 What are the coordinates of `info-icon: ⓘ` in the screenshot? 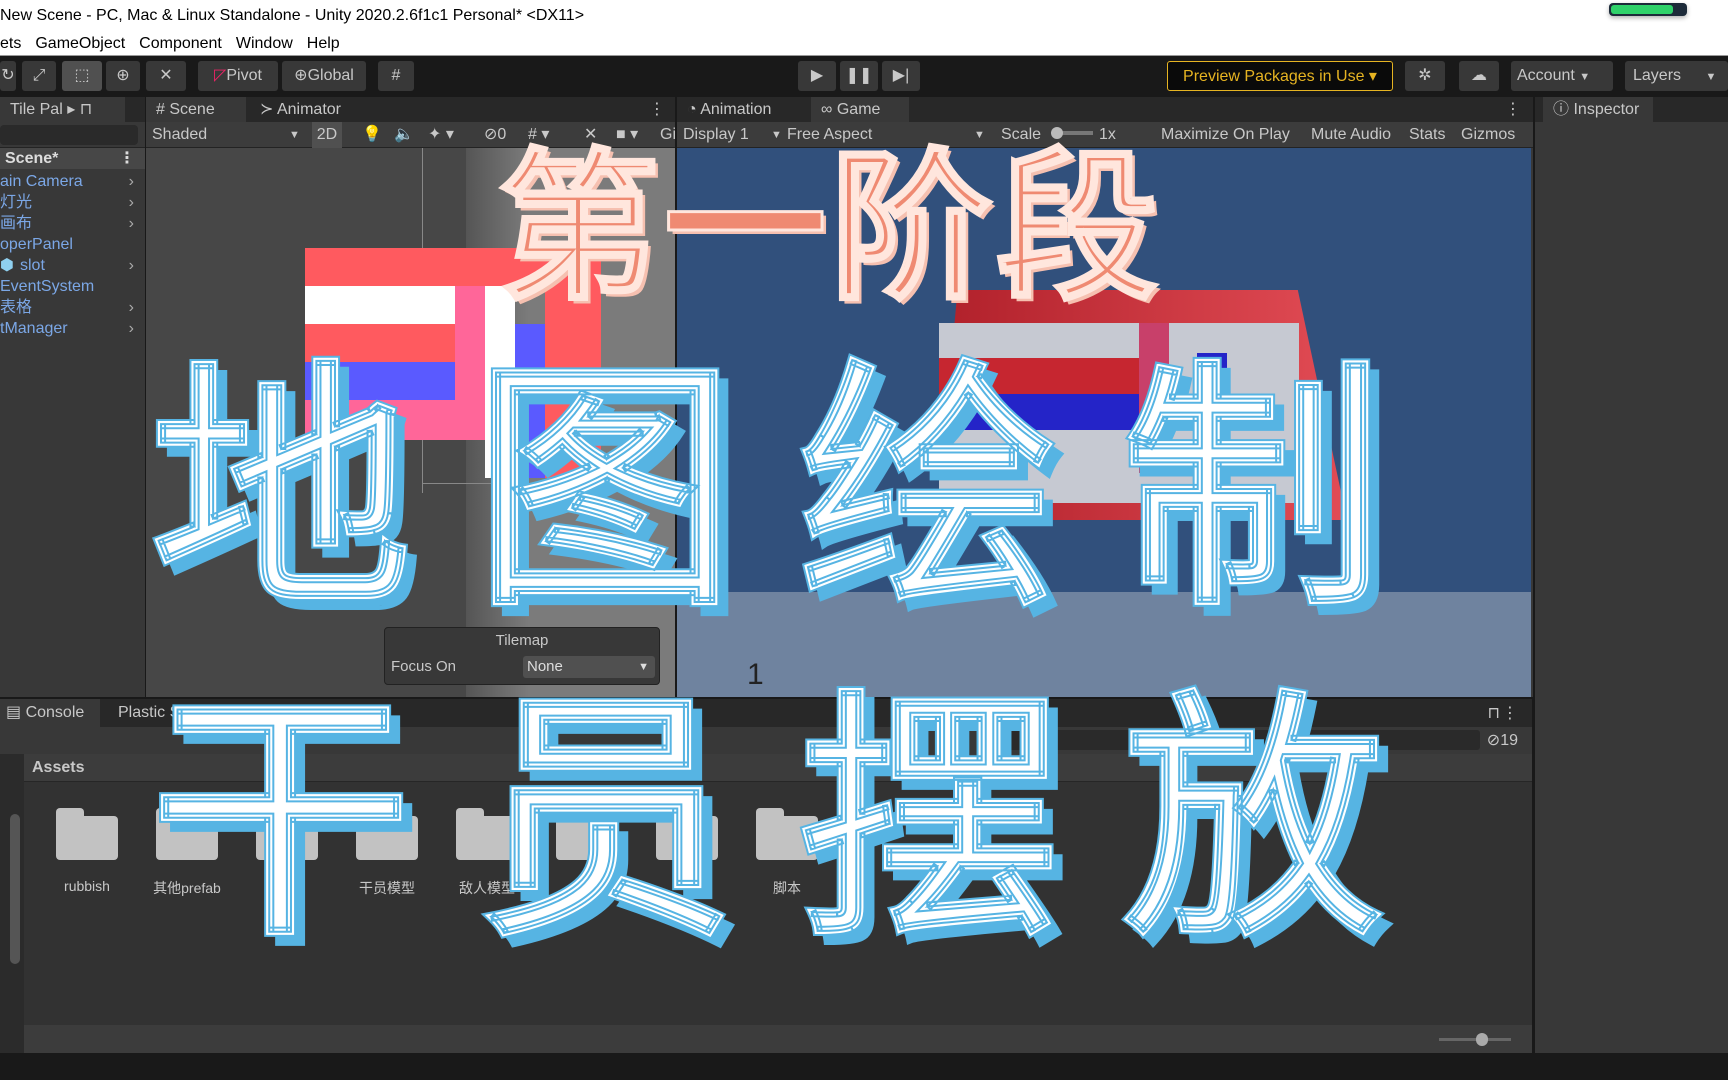 It's located at (1561, 109).